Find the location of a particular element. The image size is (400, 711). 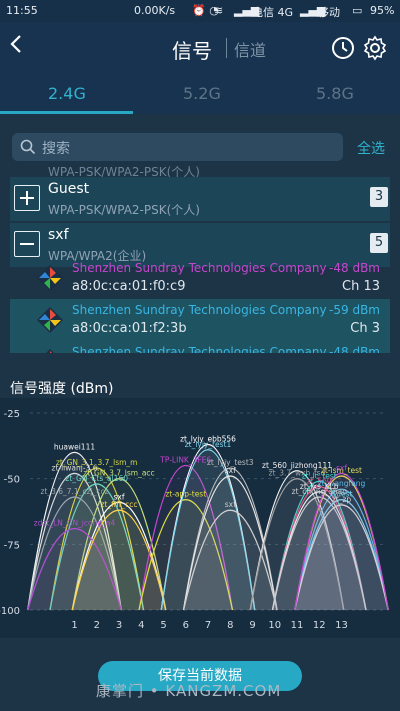

group-name: sxf is located at coordinates (58, 235).